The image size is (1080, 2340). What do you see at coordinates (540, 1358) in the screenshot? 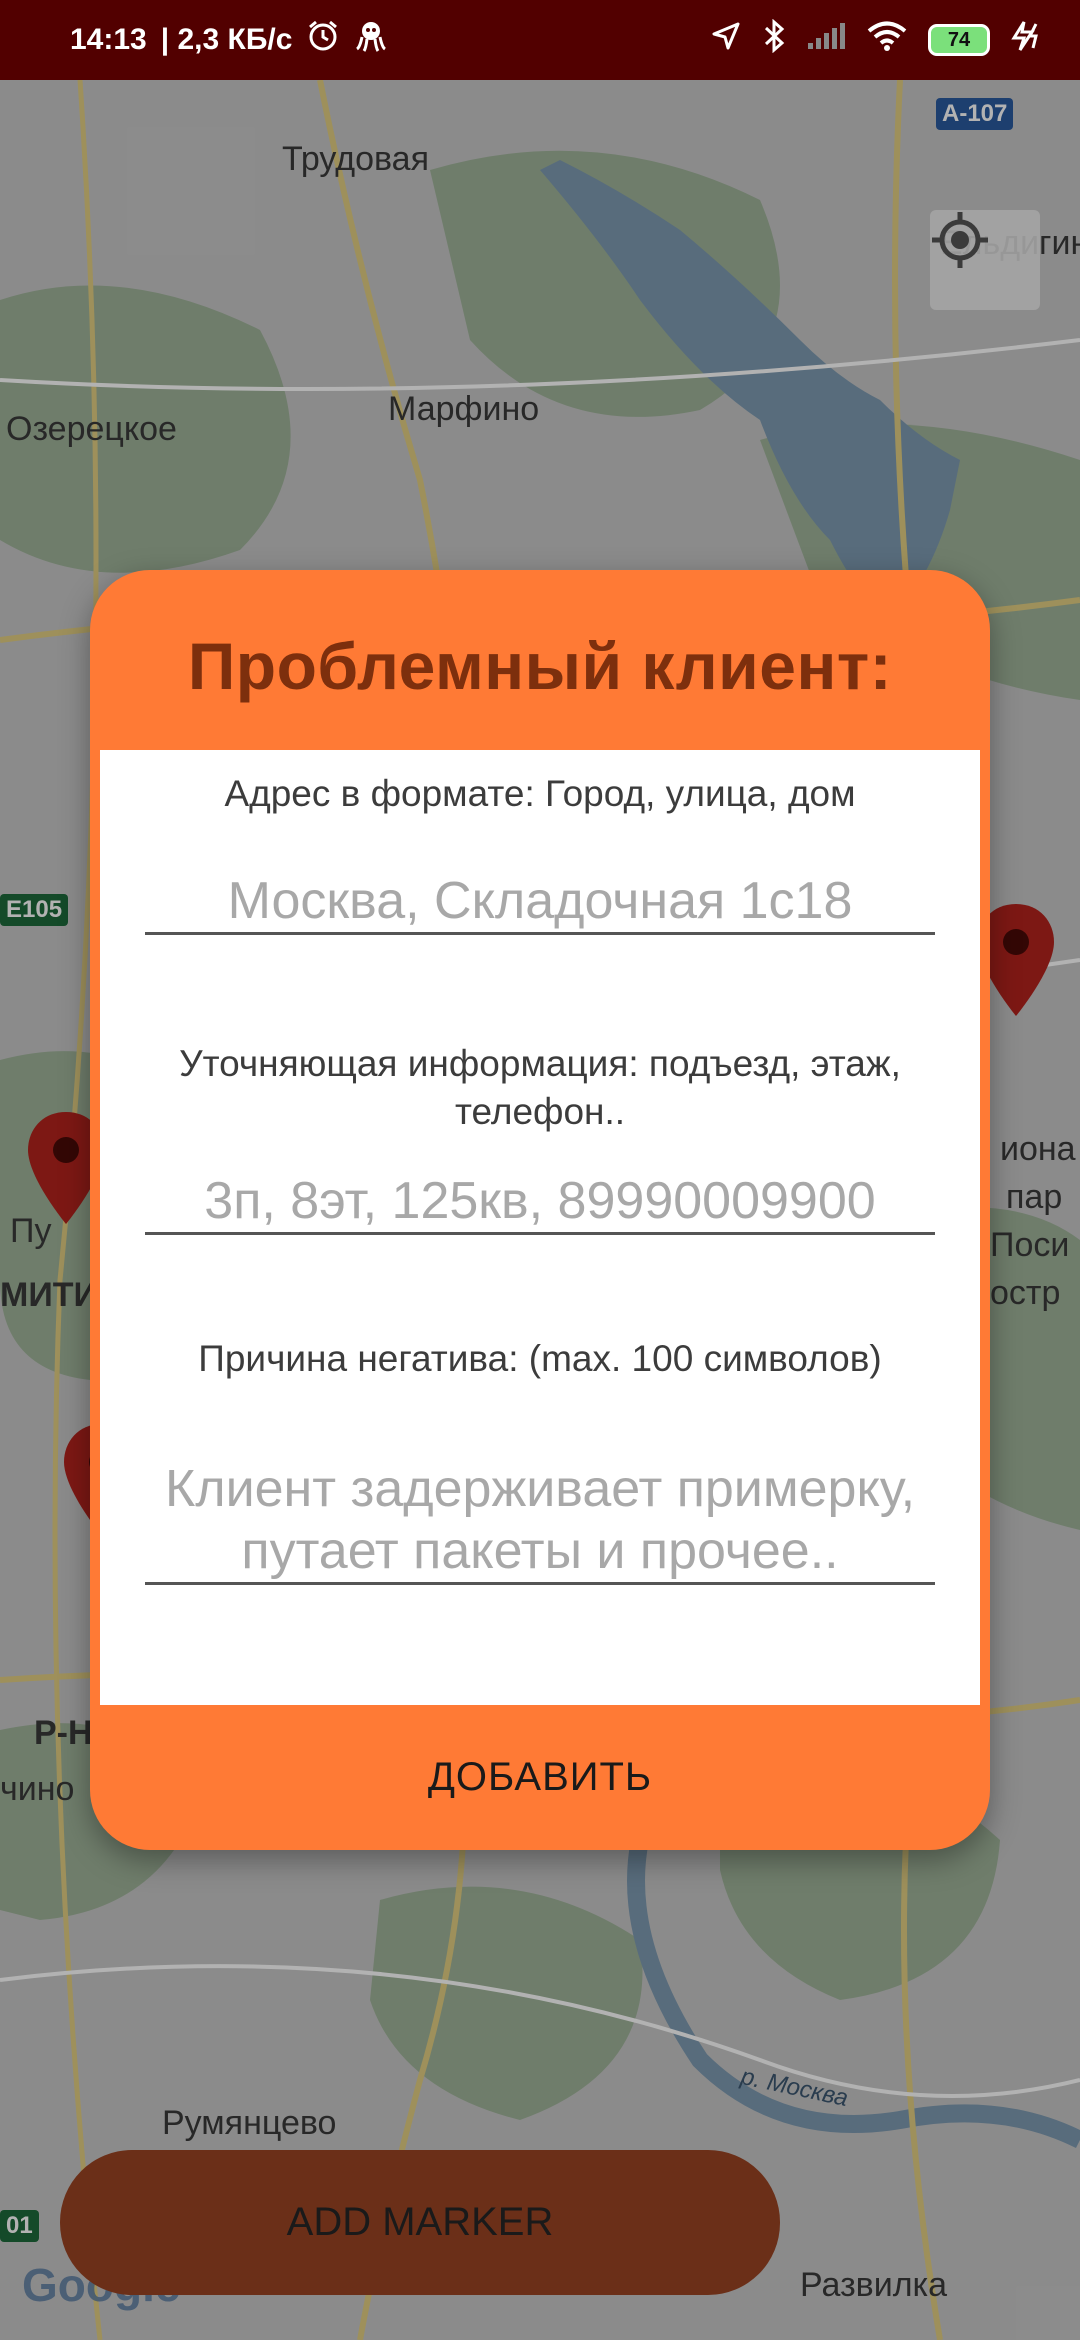
I see `reason-label: Причина негатива: (max. 100 символов)` at bounding box center [540, 1358].